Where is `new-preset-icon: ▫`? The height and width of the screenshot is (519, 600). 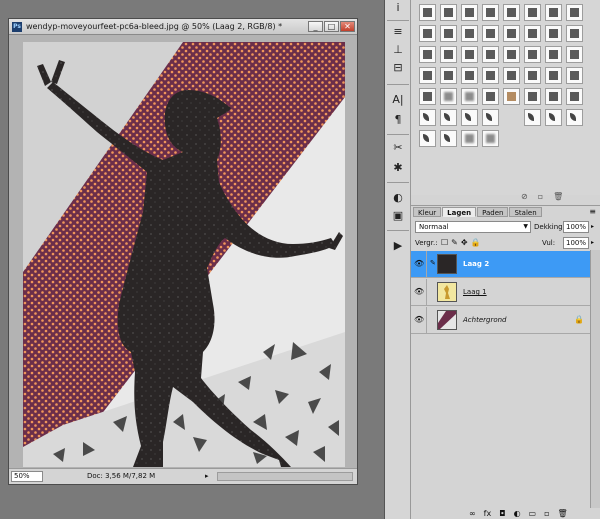
new-preset-icon: ▫ is located at coordinates (540, 196).